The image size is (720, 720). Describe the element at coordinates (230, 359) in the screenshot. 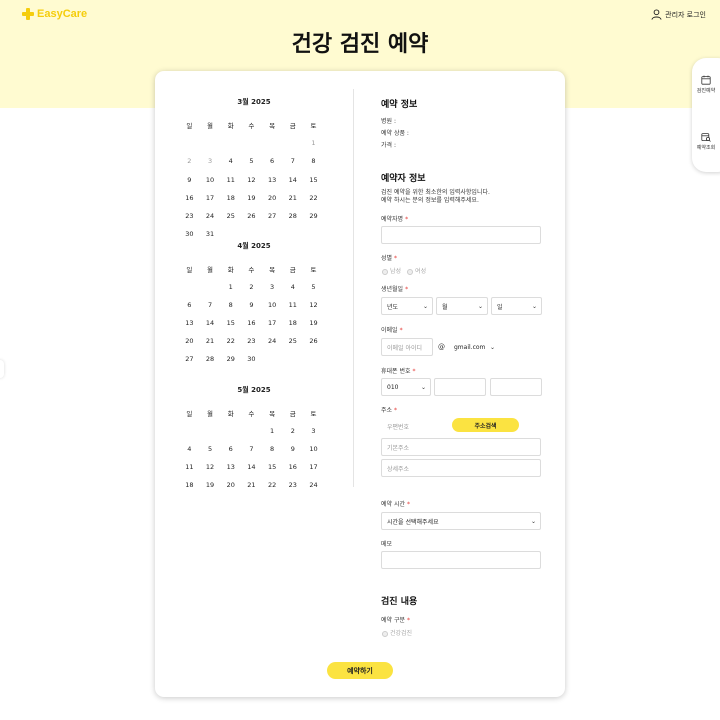

I see `calendar-day: 29` at that location.